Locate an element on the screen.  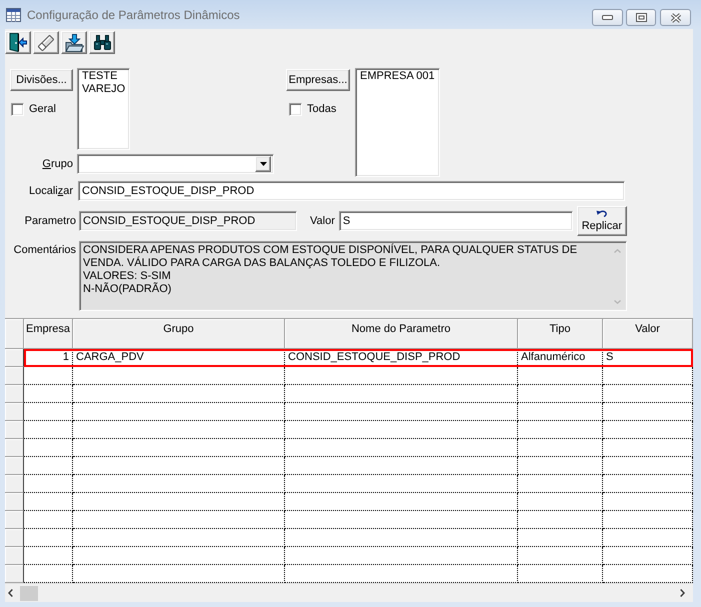
field-label: Valor is located at coordinates (322, 221).